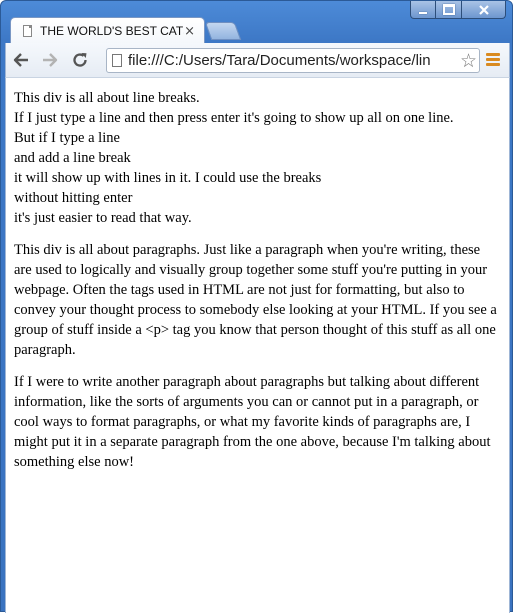 This screenshot has width=513, height=613. I want to click on forward-arrow-icon, so click(50, 60).